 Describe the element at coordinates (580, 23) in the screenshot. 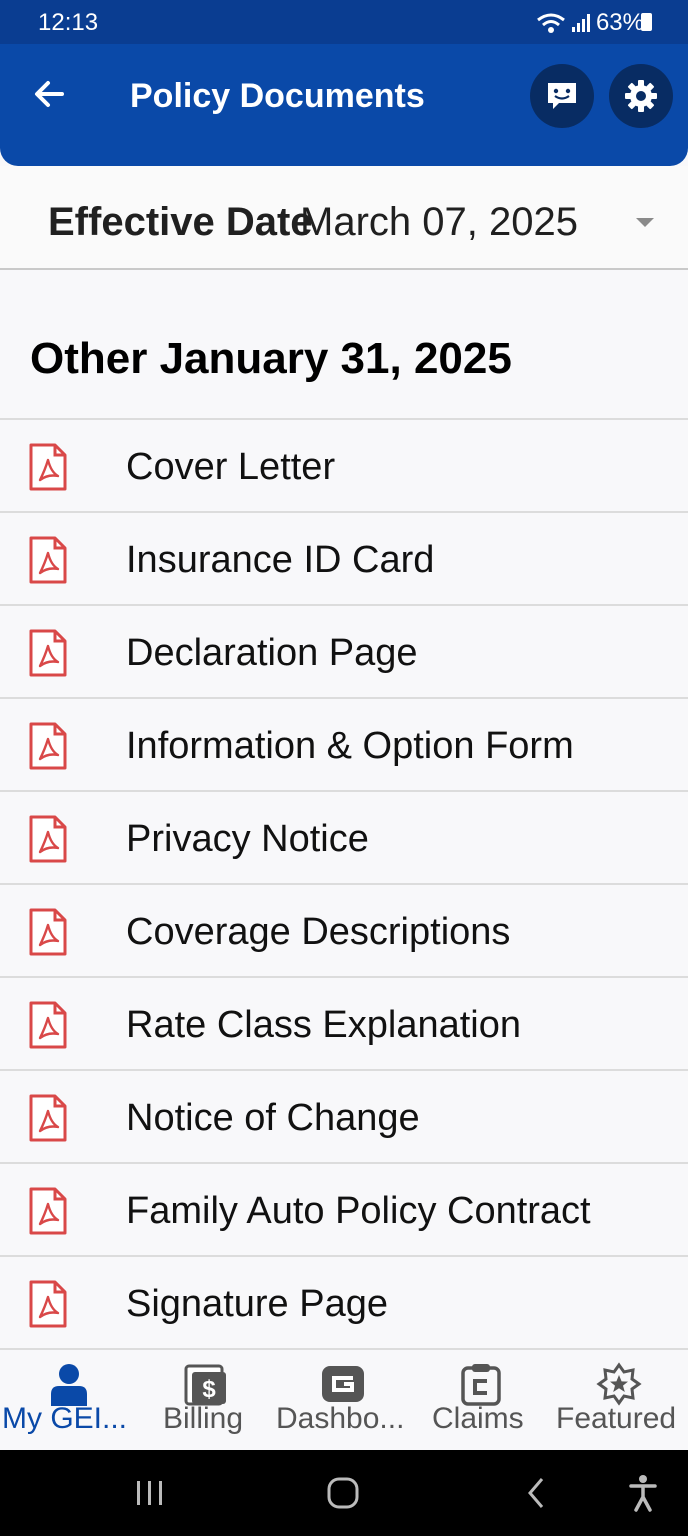

I see `signal-icon` at that location.